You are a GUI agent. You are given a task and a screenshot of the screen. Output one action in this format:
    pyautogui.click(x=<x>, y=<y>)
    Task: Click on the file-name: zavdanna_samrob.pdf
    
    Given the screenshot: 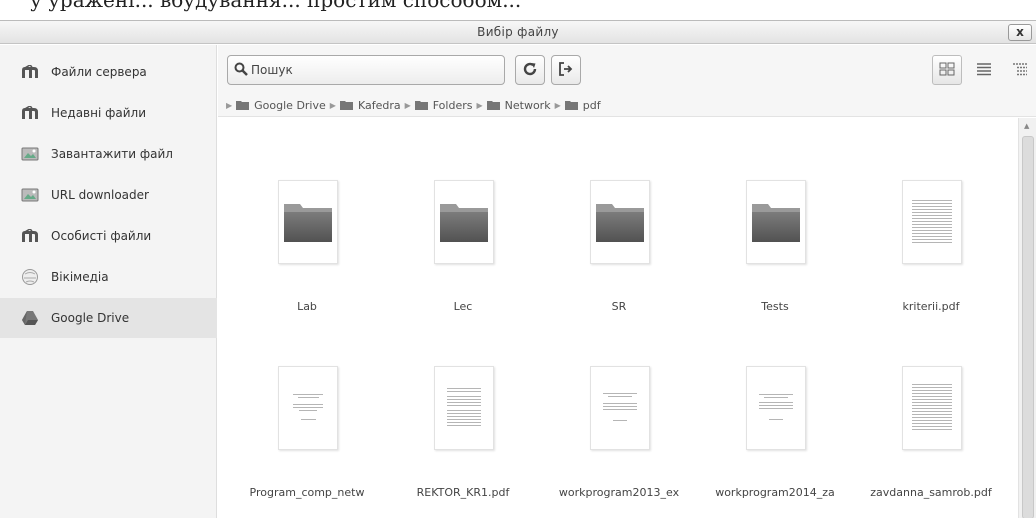 What is the action you would take?
    pyautogui.click(x=931, y=492)
    